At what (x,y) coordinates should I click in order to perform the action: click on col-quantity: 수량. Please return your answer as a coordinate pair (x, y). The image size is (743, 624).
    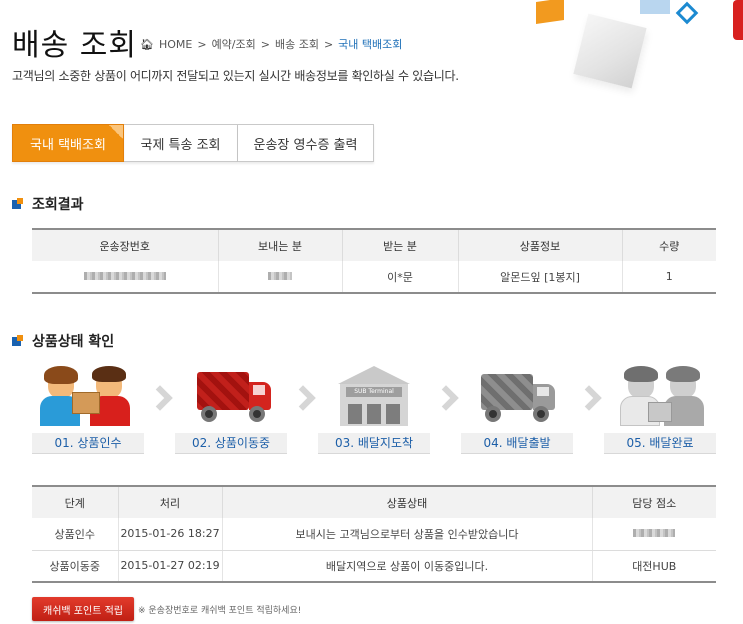
    Looking at the image, I should click on (669, 244).